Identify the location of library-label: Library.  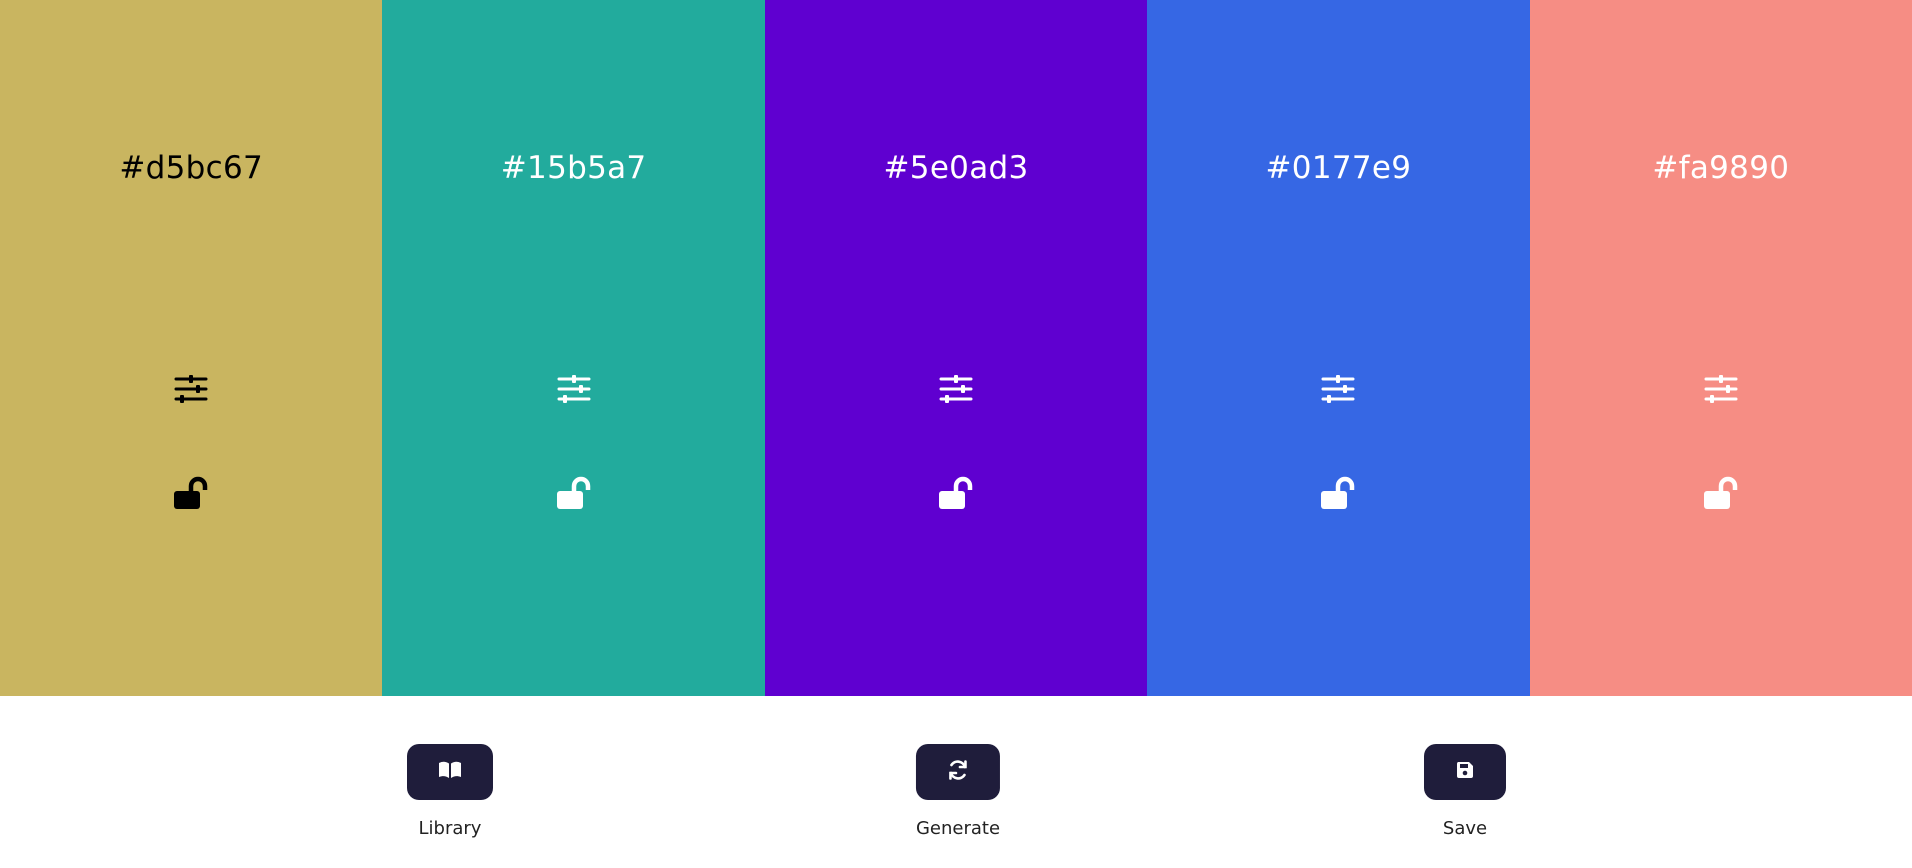
(450, 828).